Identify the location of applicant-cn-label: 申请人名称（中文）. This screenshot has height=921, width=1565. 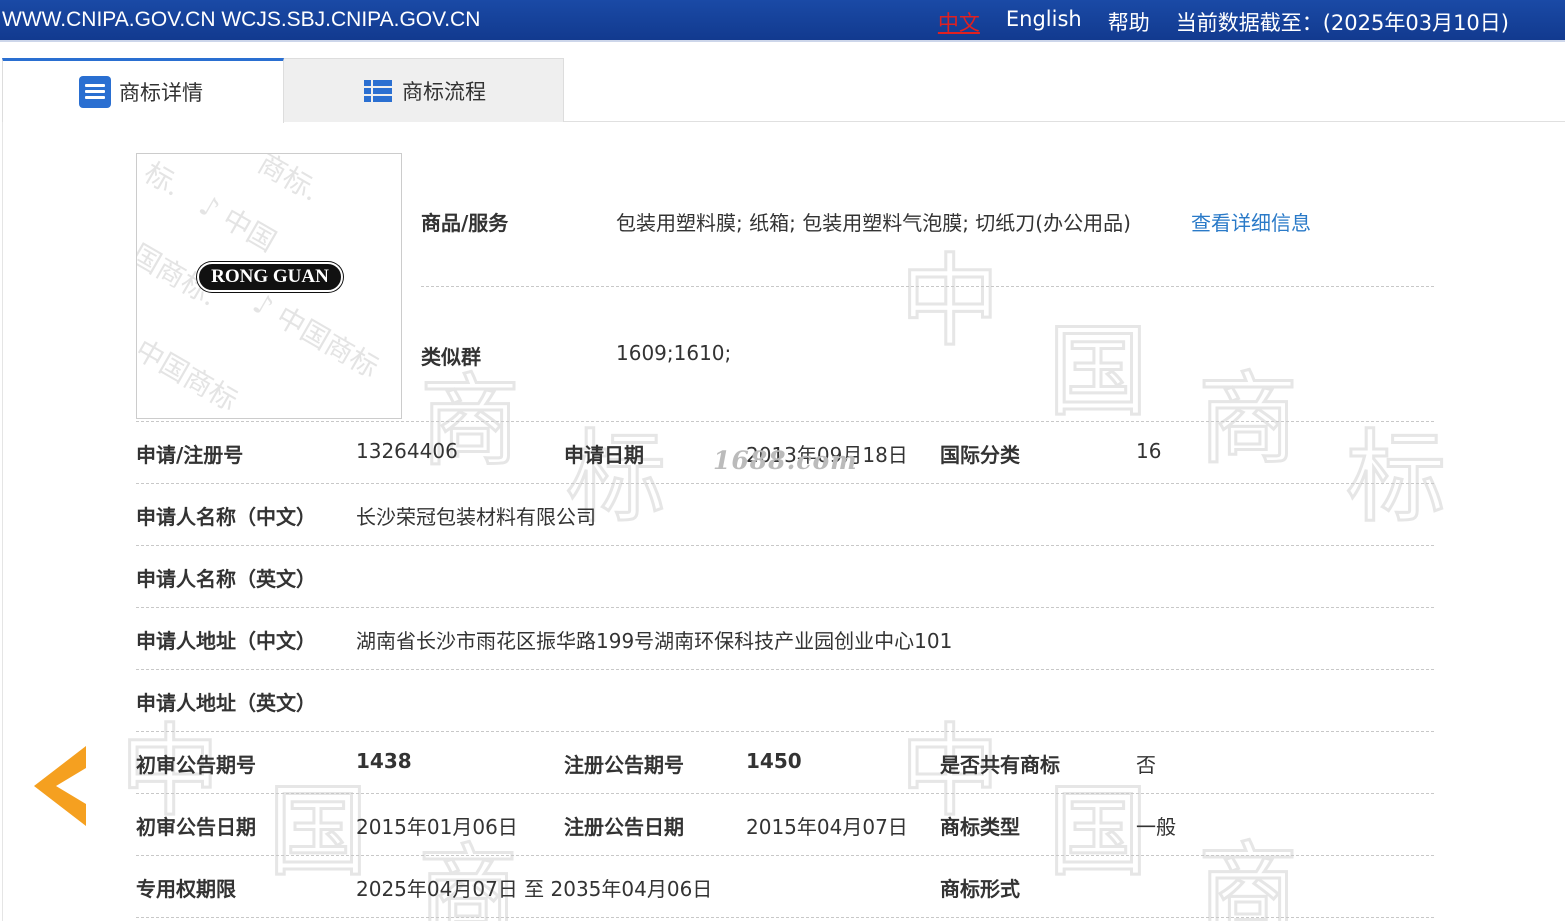
(226, 517).